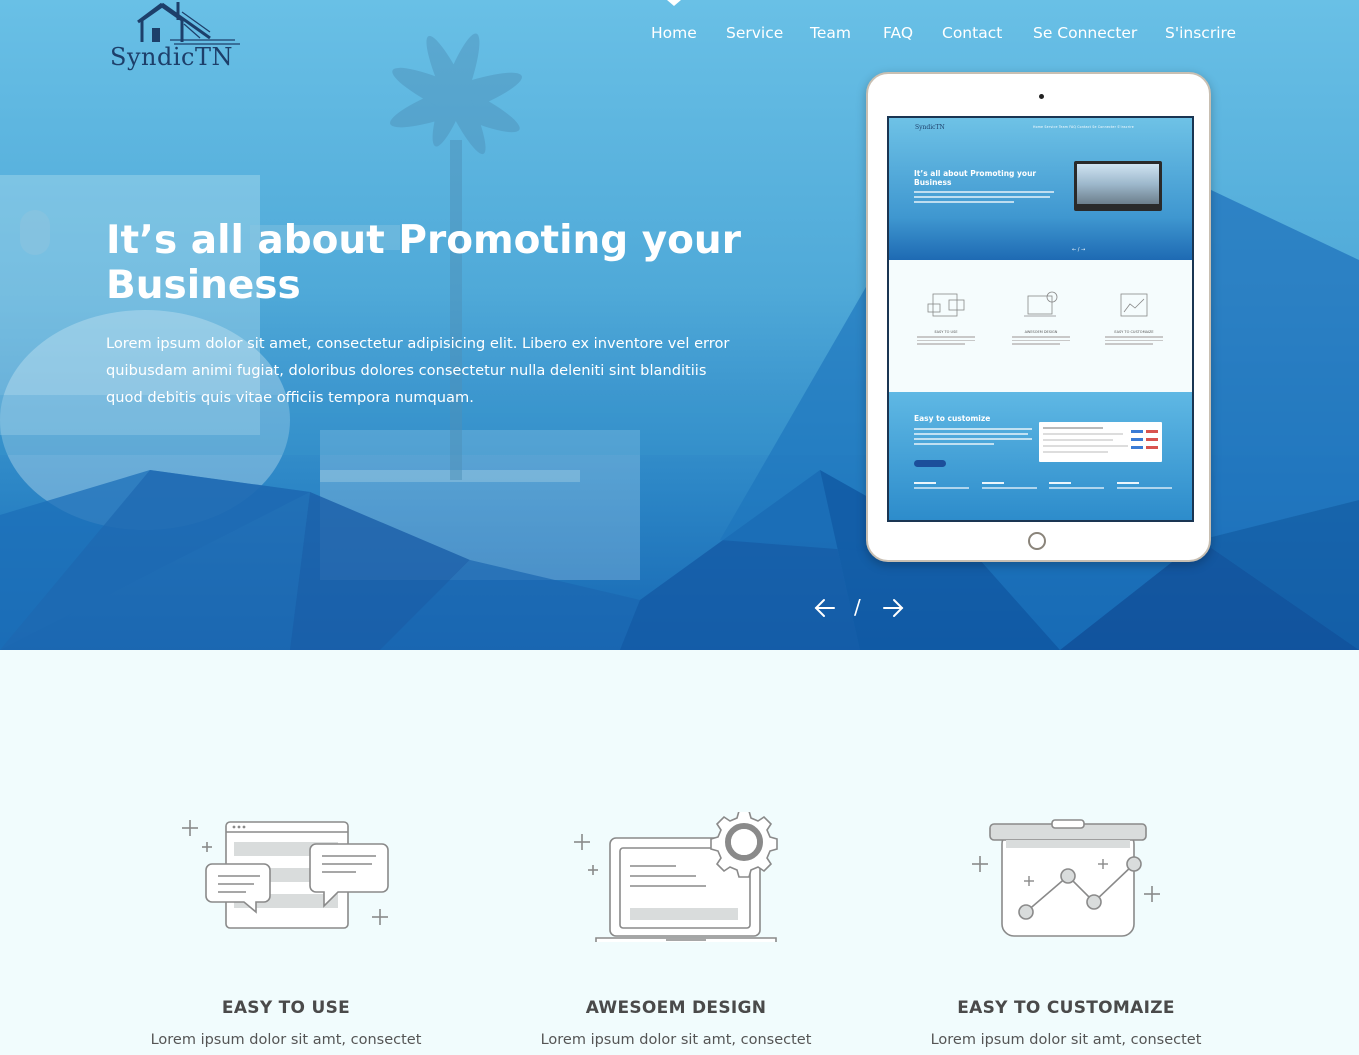 This screenshot has width=1359, height=1055. I want to click on nav-login: Se Connecter, so click(1085, 33).